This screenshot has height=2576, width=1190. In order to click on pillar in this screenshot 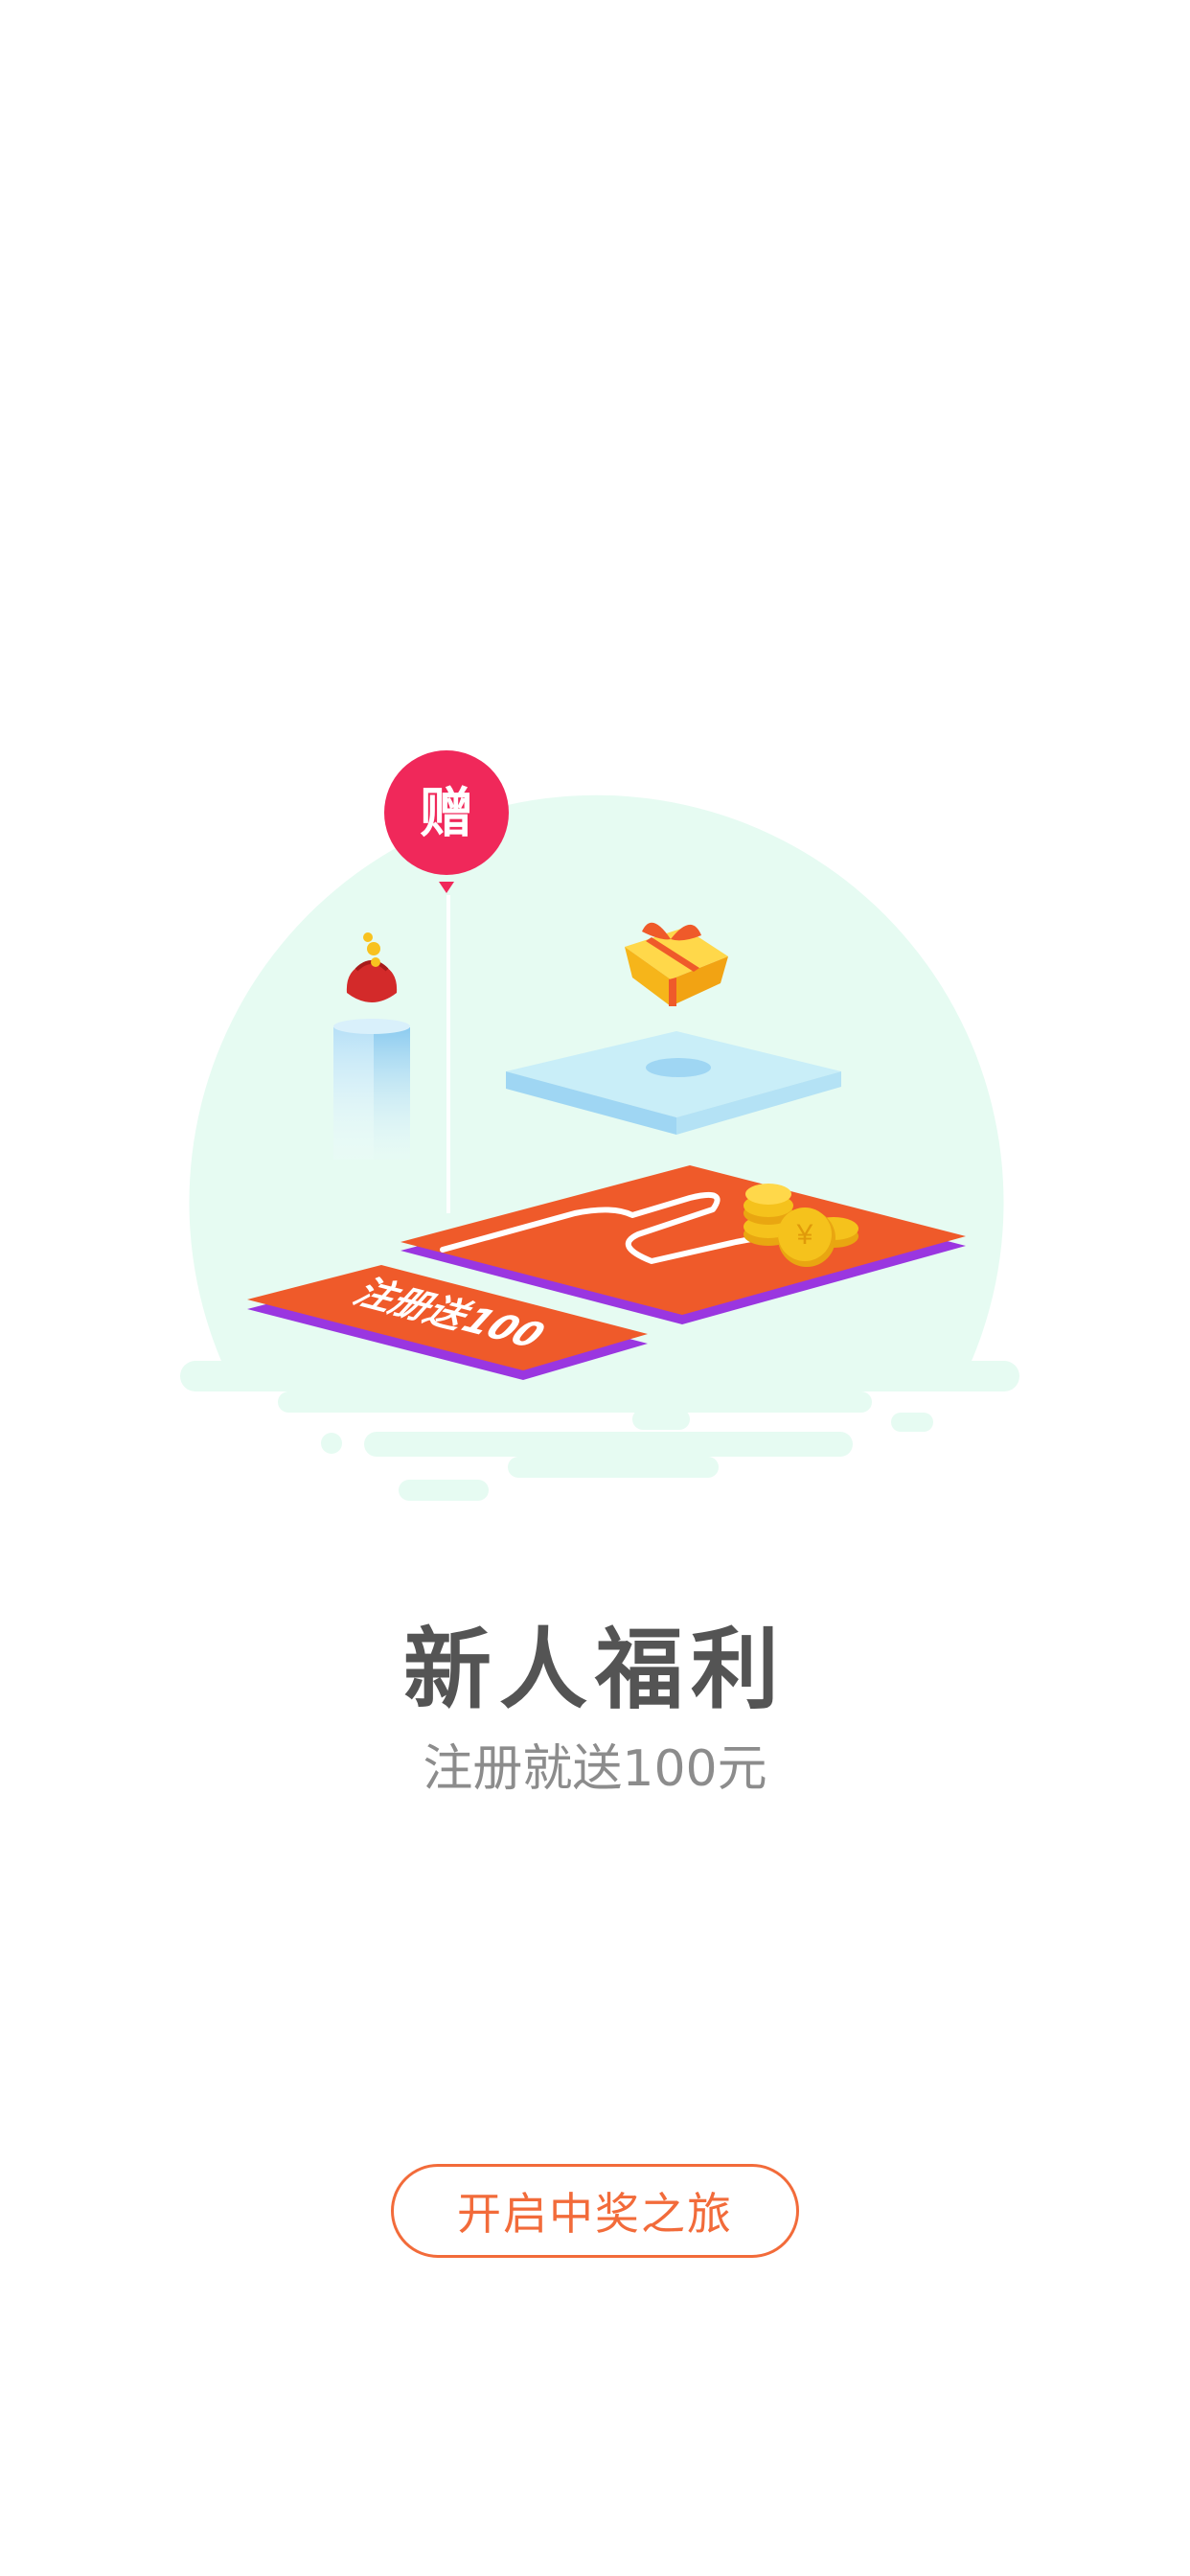, I will do `click(372, 1089)`.